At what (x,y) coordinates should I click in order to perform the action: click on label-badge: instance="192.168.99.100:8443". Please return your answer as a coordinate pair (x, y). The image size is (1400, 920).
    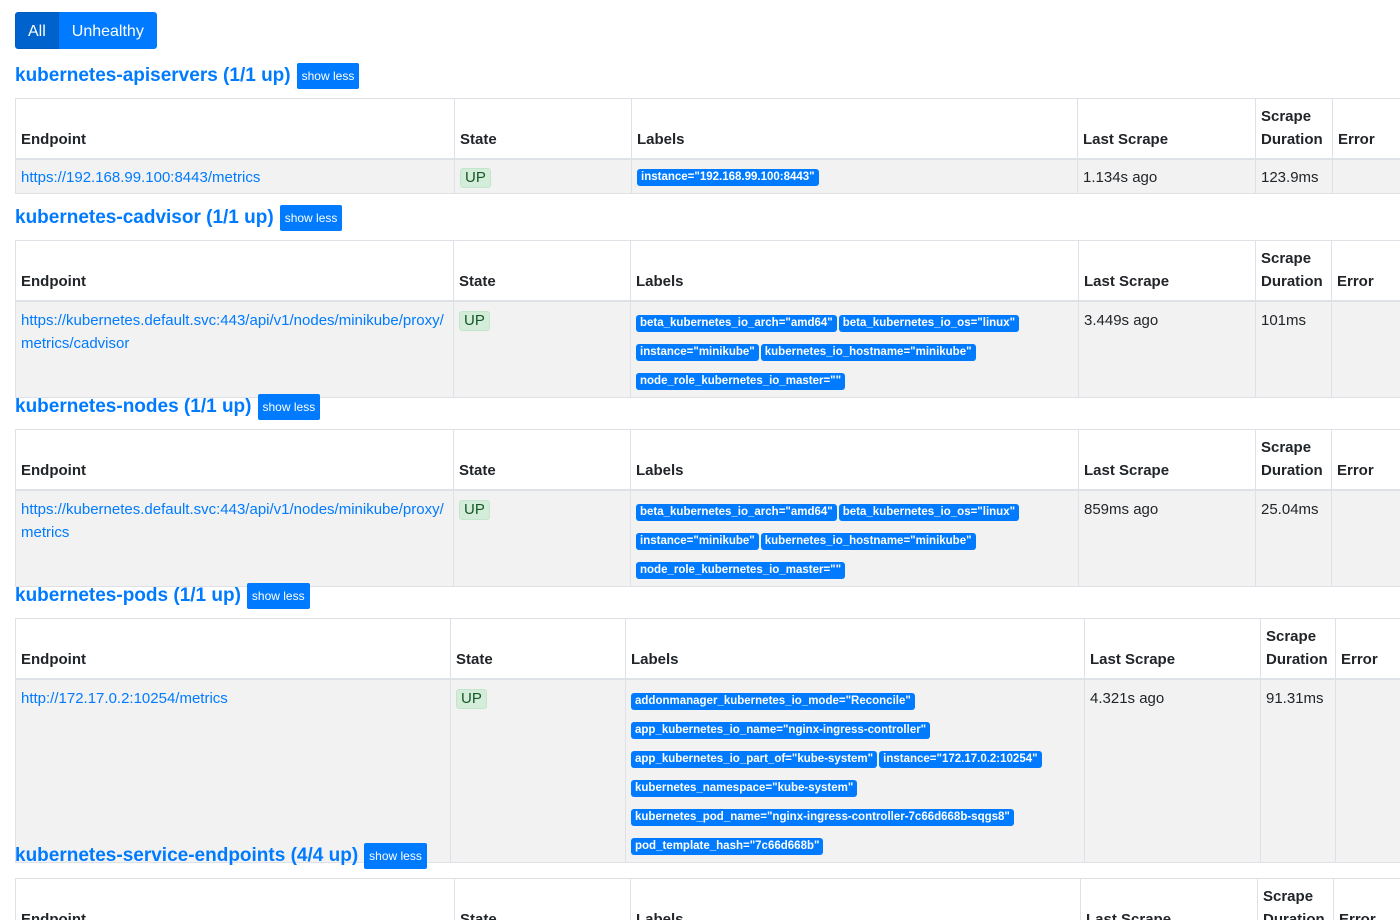
    Looking at the image, I should click on (728, 177).